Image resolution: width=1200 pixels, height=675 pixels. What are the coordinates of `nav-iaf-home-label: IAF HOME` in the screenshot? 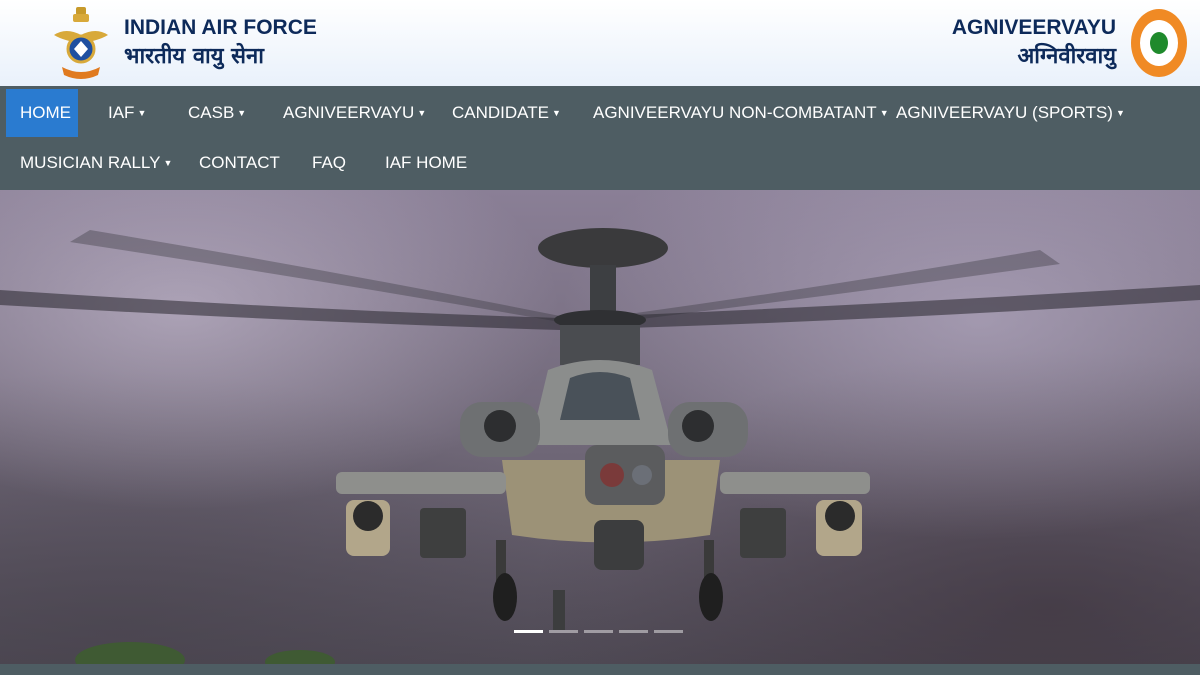 It's located at (426, 162).